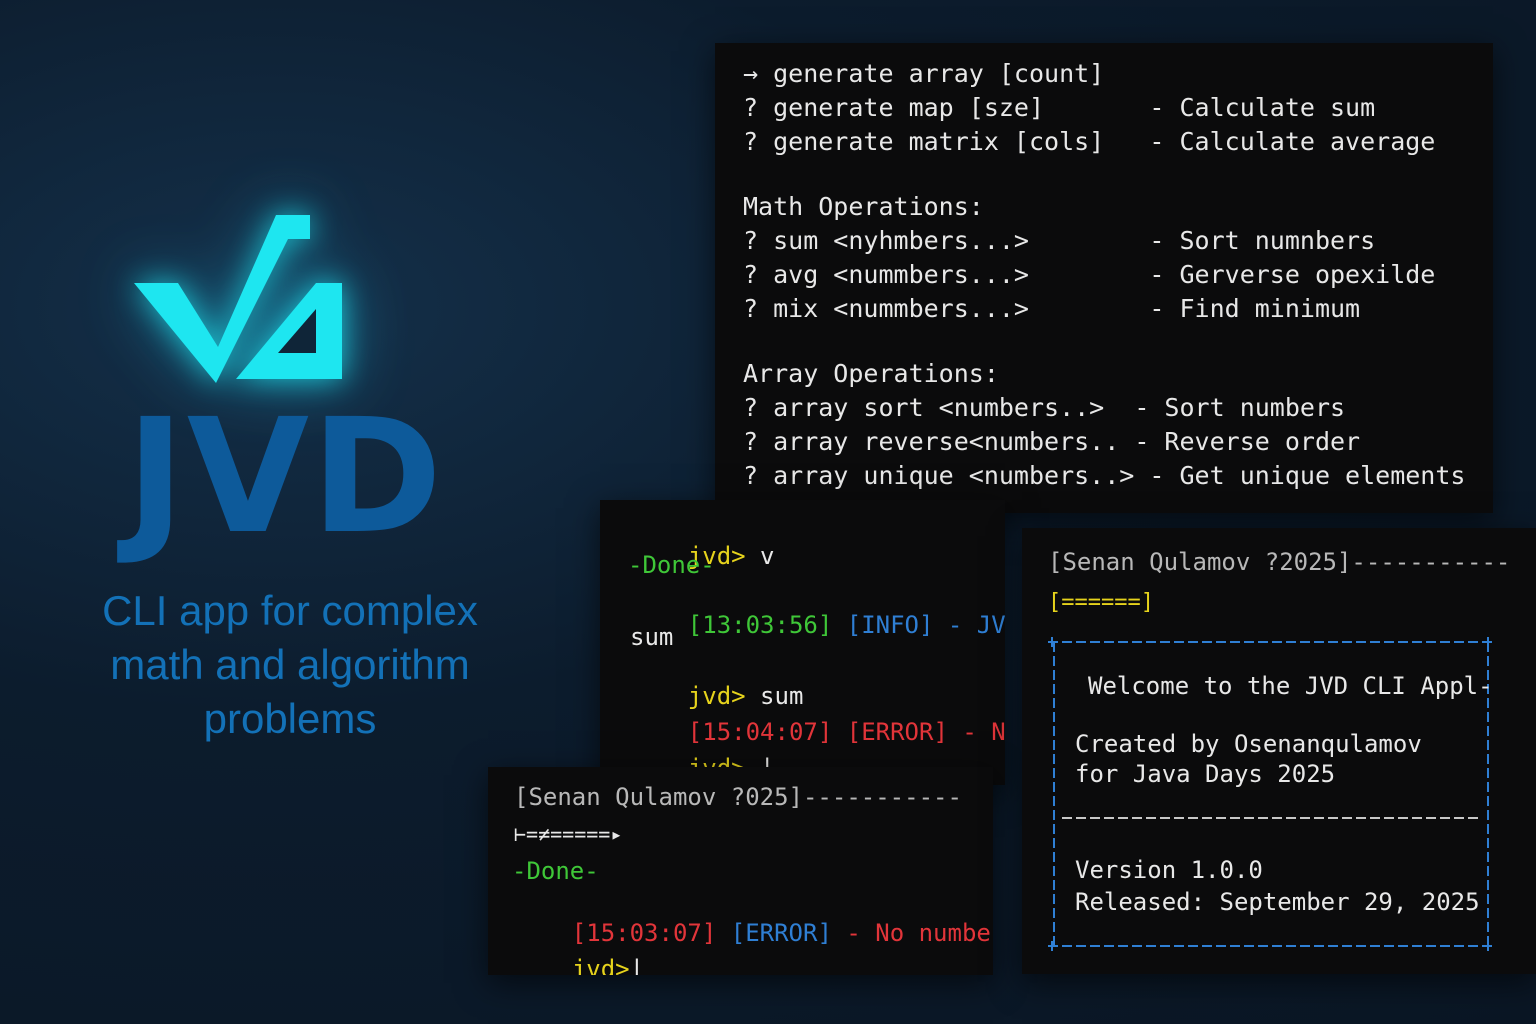 The width and height of the screenshot is (1536, 1024). Describe the element at coordinates (767, 556) in the screenshot. I see `command-text: v` at that location.